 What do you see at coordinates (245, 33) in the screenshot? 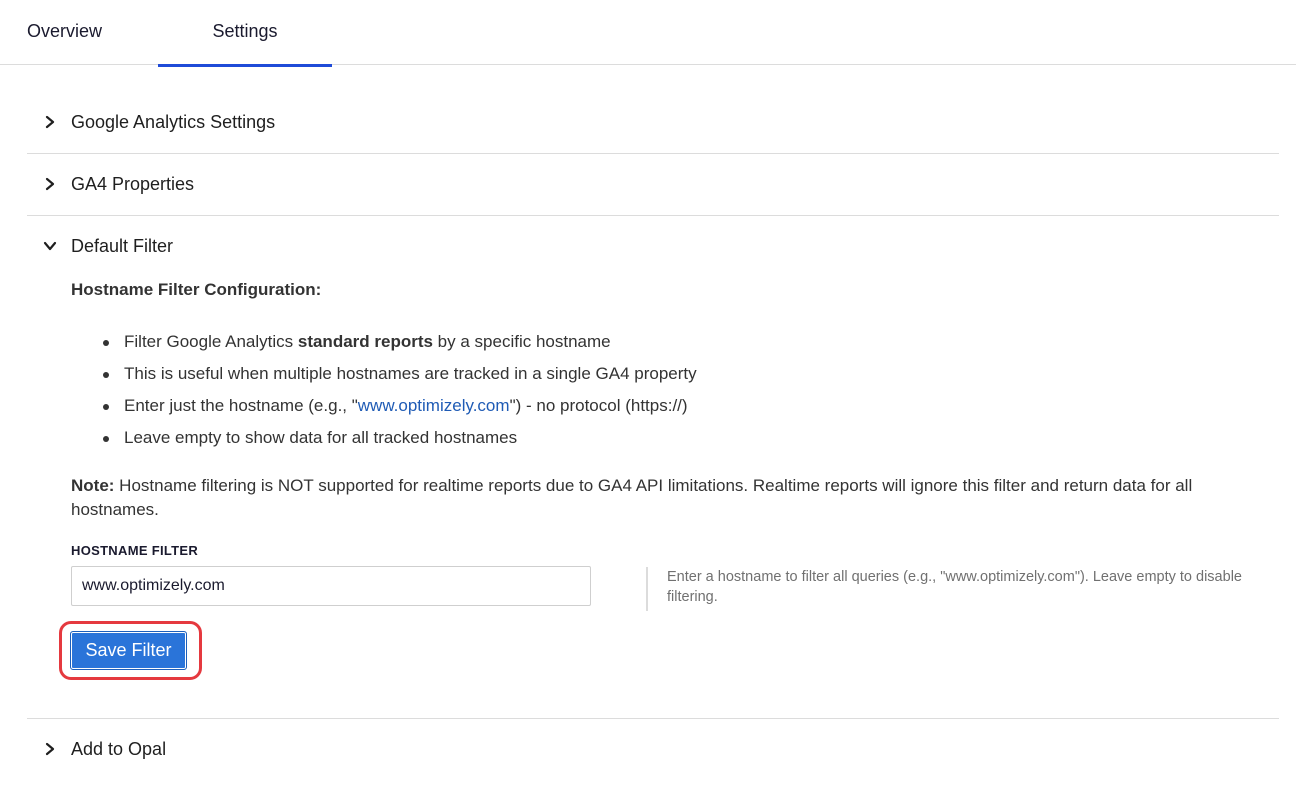
I see `tab-settings: Settings` at bounding box center [245, 33].